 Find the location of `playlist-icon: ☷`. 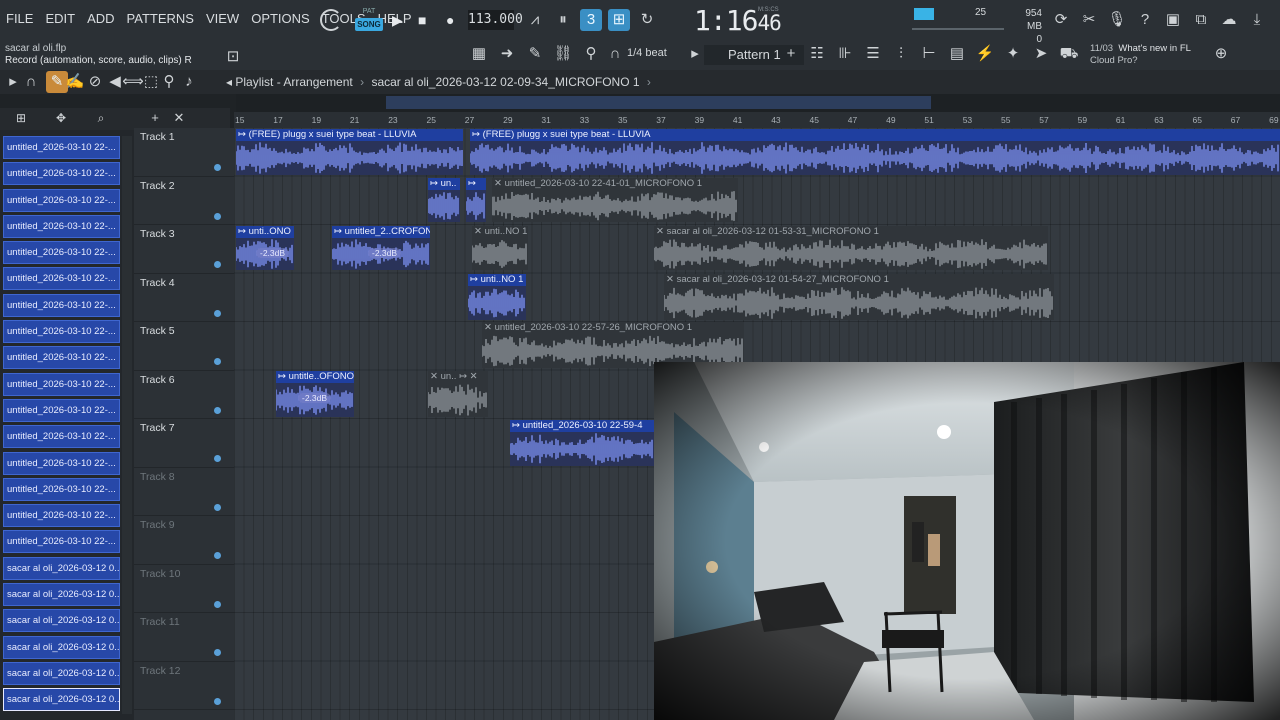

playlist-icon: ☷ is located at coordinates (817, 54).